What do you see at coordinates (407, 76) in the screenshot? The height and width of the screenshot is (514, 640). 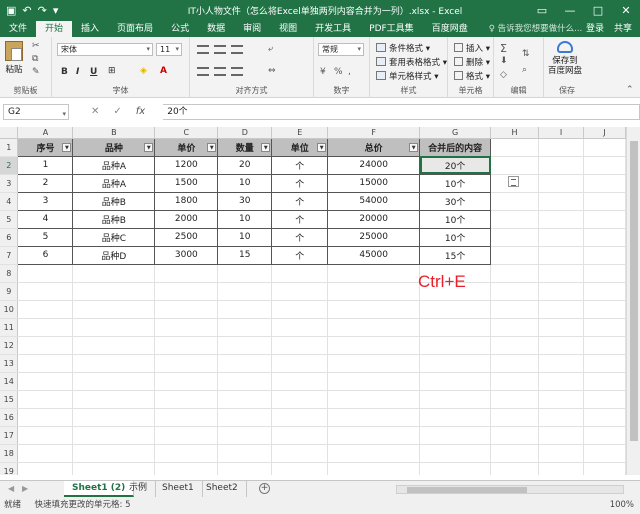 I see `cell-styles-button: 单元格样式 ▾` at bounding box center [407, 76].